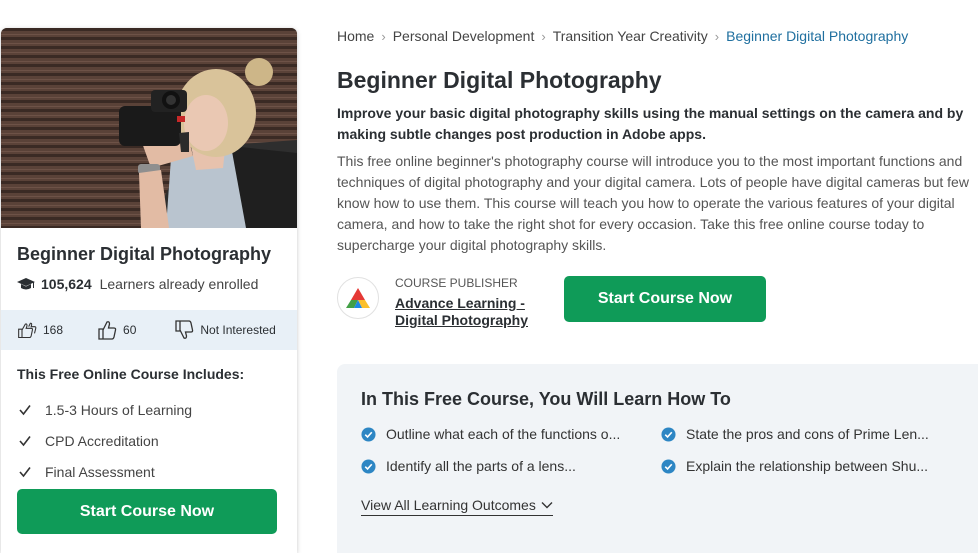 This screenshot has width=978, height=553. Describe the element at coordinates (499, 80) in the screenshot. I see `page-title: Beginner Digital Photography` at that location.